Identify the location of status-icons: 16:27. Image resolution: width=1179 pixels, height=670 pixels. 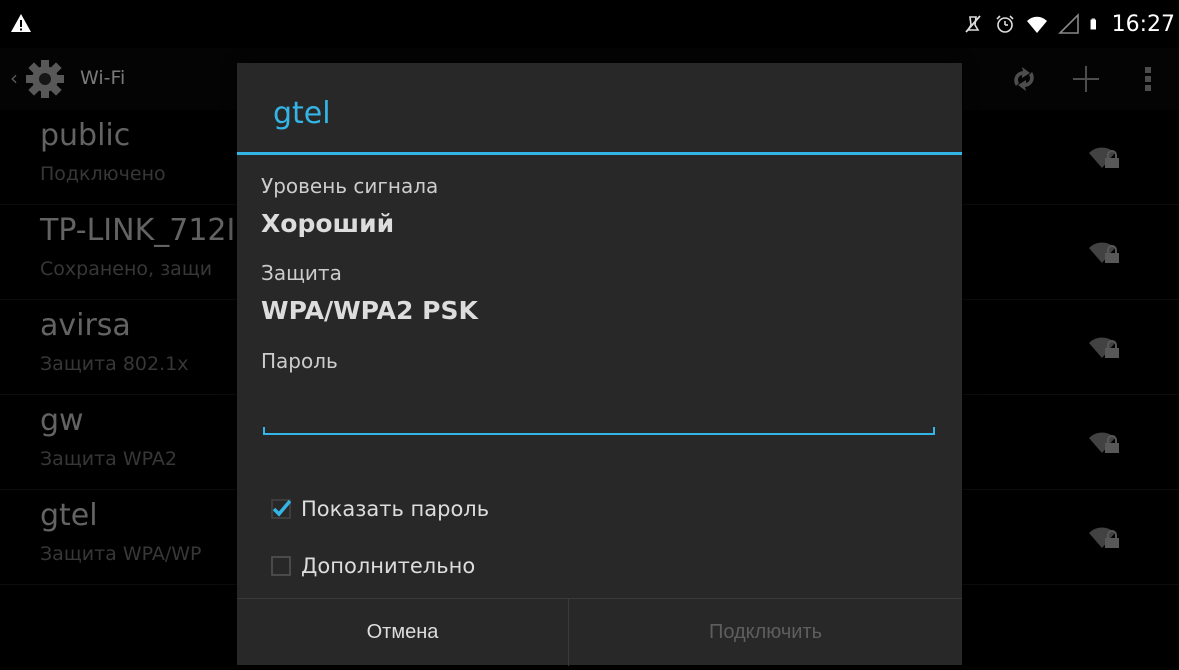
(1070, 24).